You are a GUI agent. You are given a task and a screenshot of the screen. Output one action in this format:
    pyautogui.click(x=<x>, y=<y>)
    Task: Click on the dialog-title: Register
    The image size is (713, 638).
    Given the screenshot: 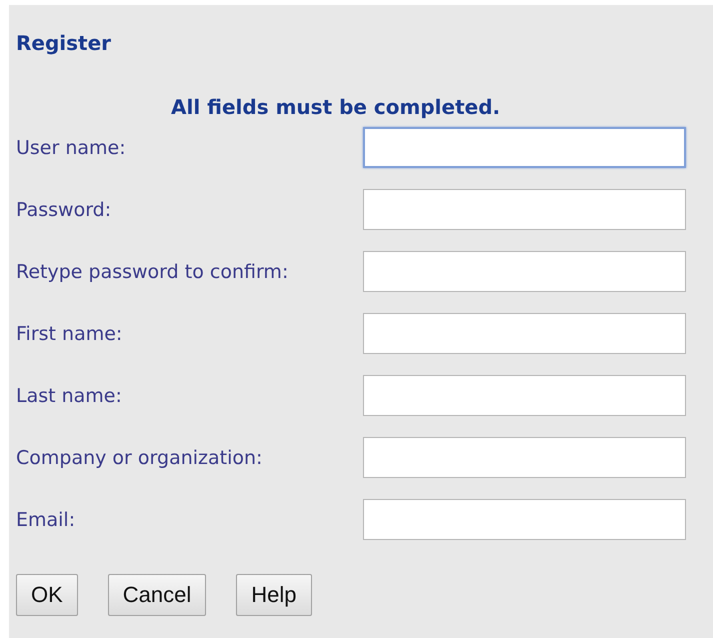 What is the action you would take?
    pyautogui.click(x=64, y=43)
    